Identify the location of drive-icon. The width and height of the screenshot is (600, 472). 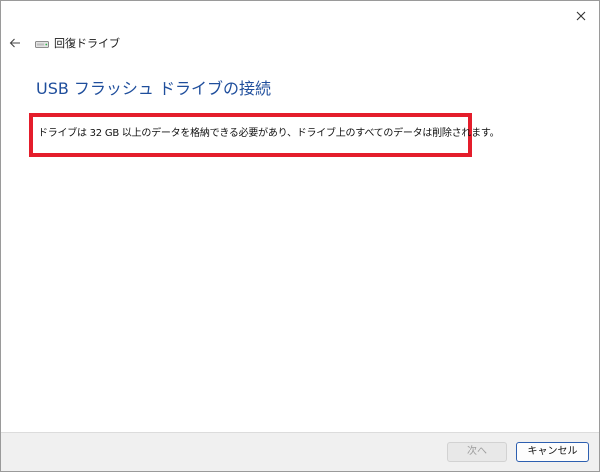
(42, 44).